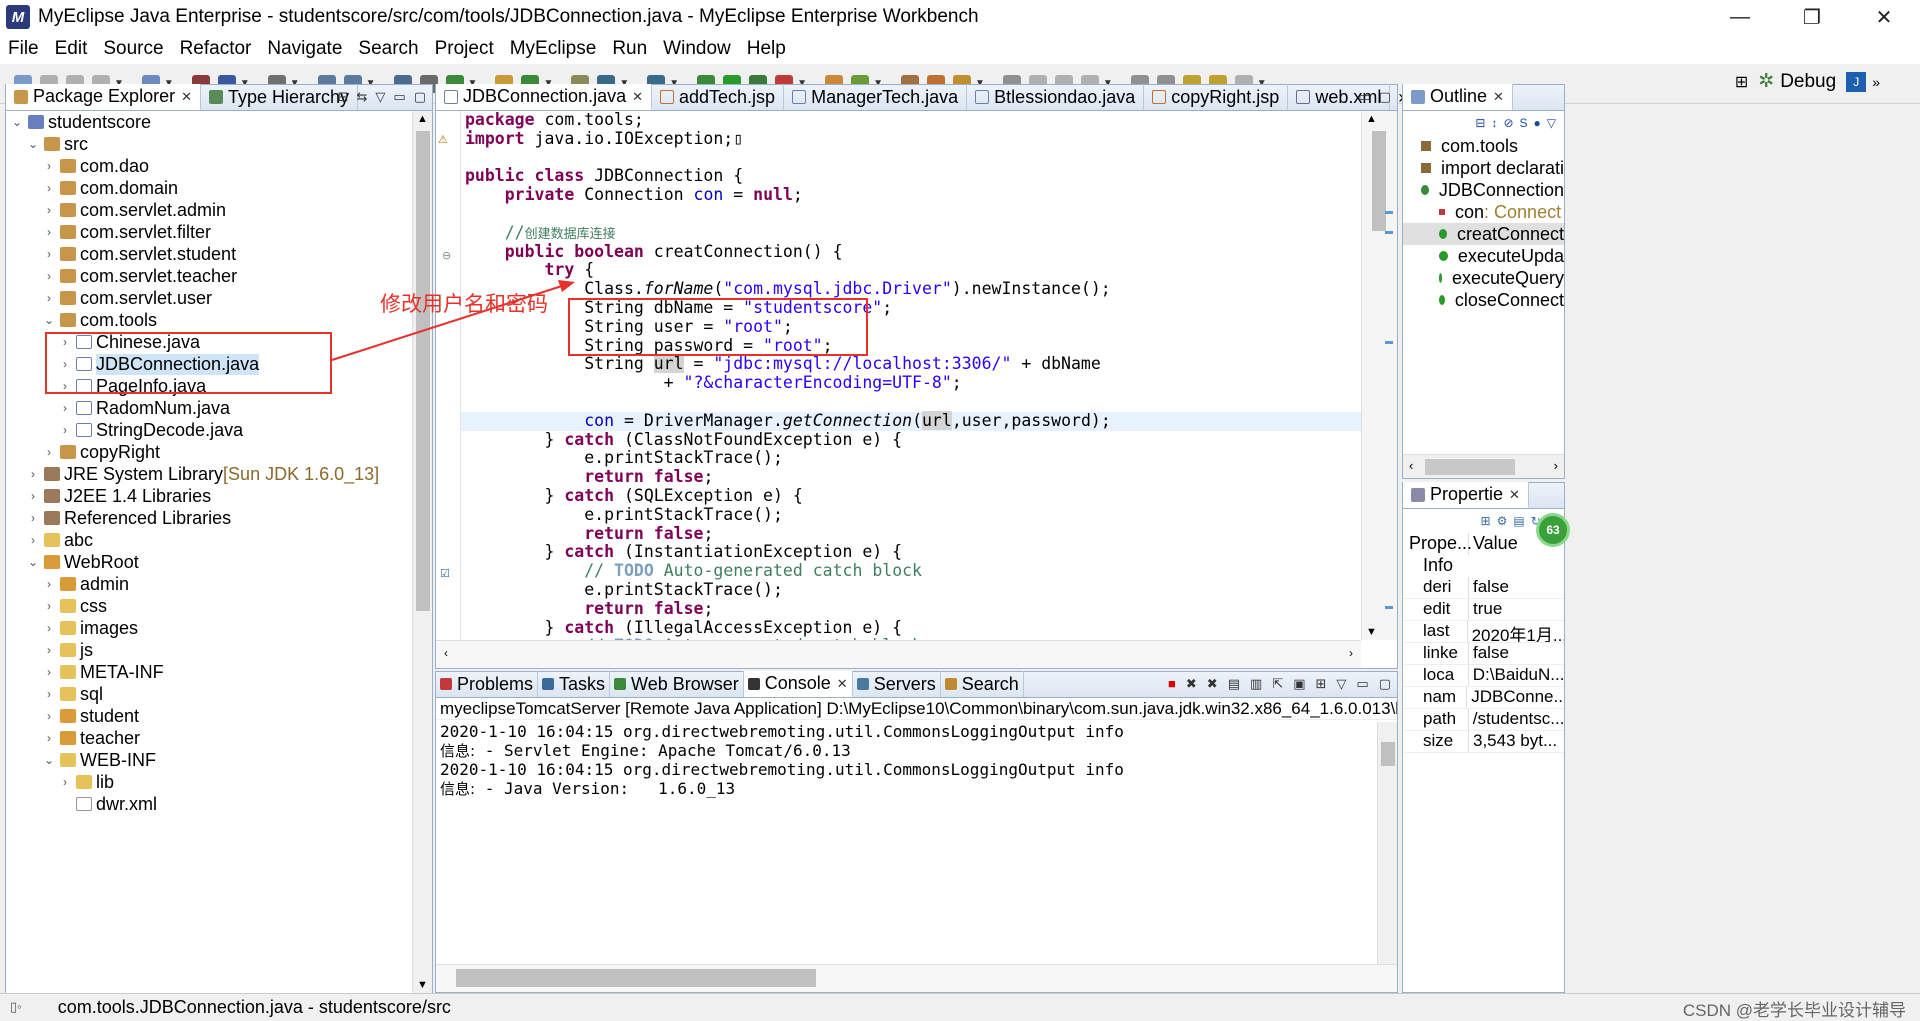 This screenshot has width=1920, height=1021. What do you see at coordinates (16, 1006) in the screenshot?
I see `status-icon: ▯◦` at bounding box center [16, 1006].